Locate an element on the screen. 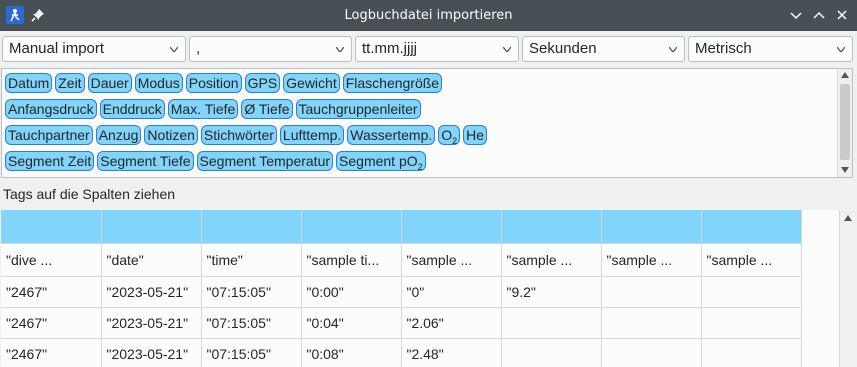 The height and width of the screenshot is (367, 857). tag-segment-zeit: Segment Zeit is located at coordinates (50, 161).